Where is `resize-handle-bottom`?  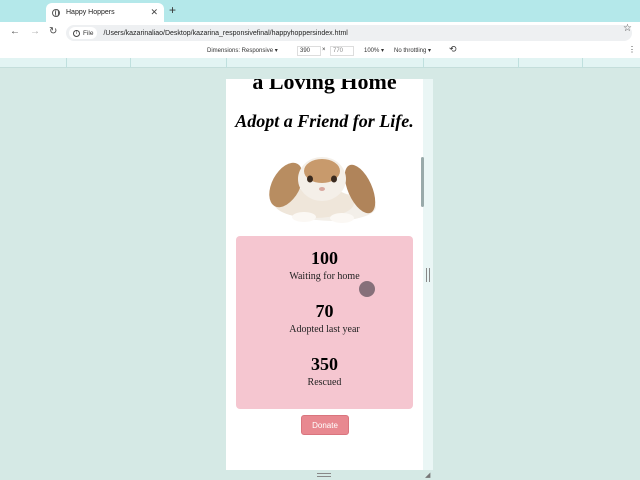
resize-handle-bottom is located at coordinates (324, 475).